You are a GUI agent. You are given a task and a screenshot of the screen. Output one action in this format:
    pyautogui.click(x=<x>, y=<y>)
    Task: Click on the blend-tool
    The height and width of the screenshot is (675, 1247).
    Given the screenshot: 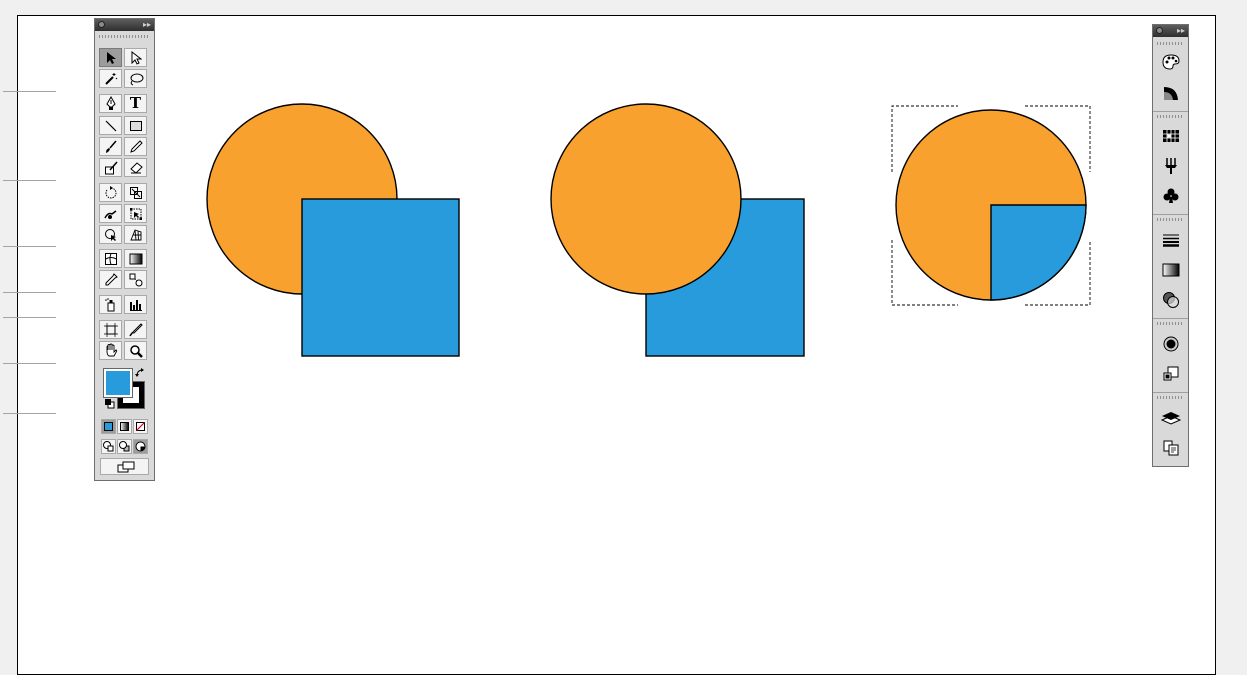 What is the action you would take?
    pyautogui.click(x=135, y=279)
    